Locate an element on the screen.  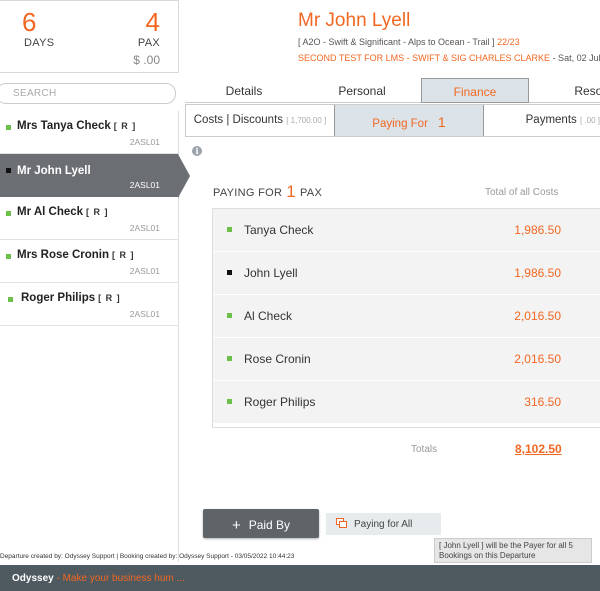
tab-payments: Payments [ .00 ] is located at coordinates (542, 120).